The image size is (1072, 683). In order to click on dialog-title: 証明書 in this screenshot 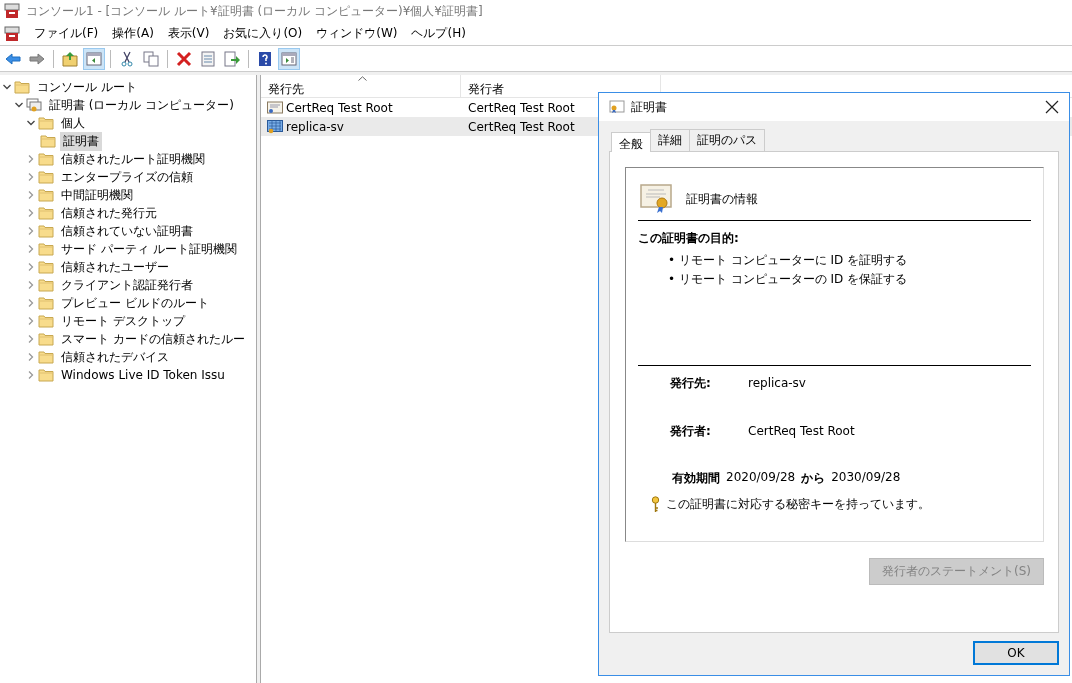, I will do `click(649, 107)`.